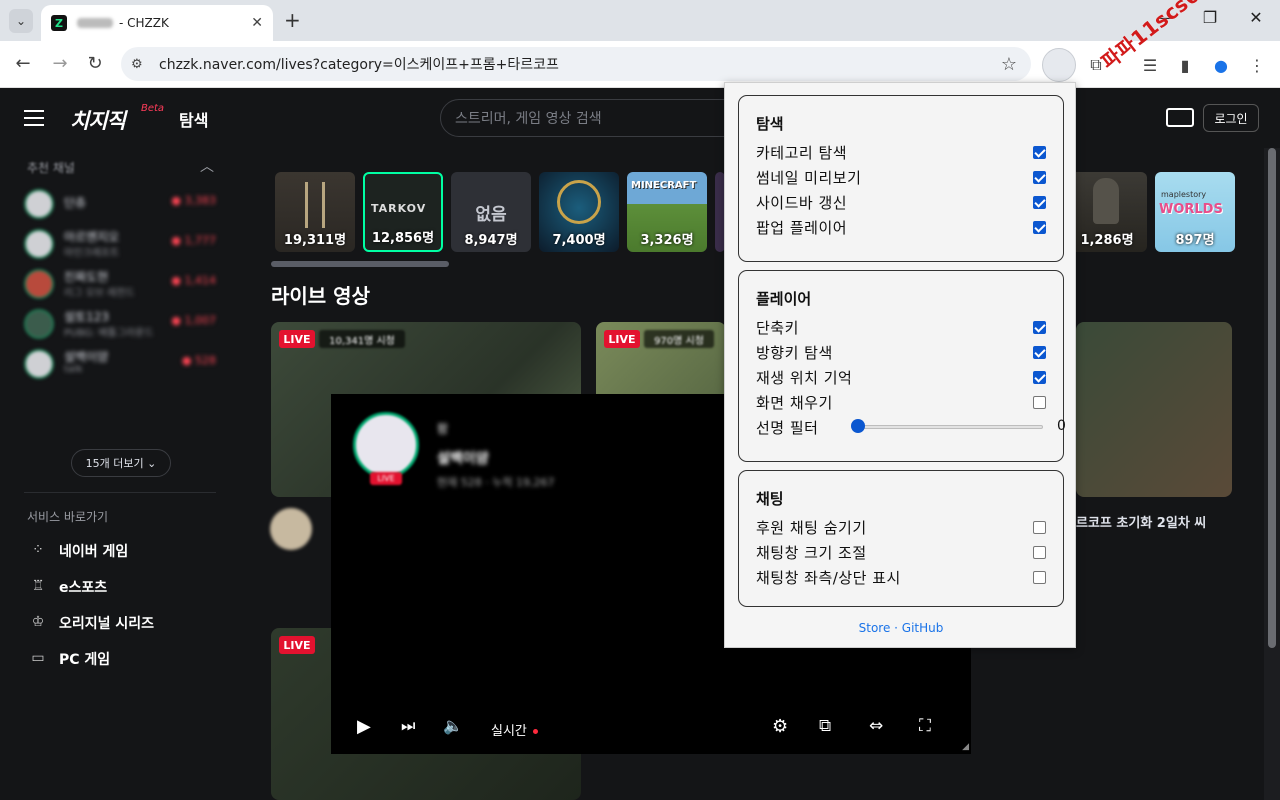 Image resolution: width=1280 pixels, height=800 pixels. What do you see at coordinates (292, 20) in the screenshot?
I see `new-tab-button: +` at bounding box center [292, 20].